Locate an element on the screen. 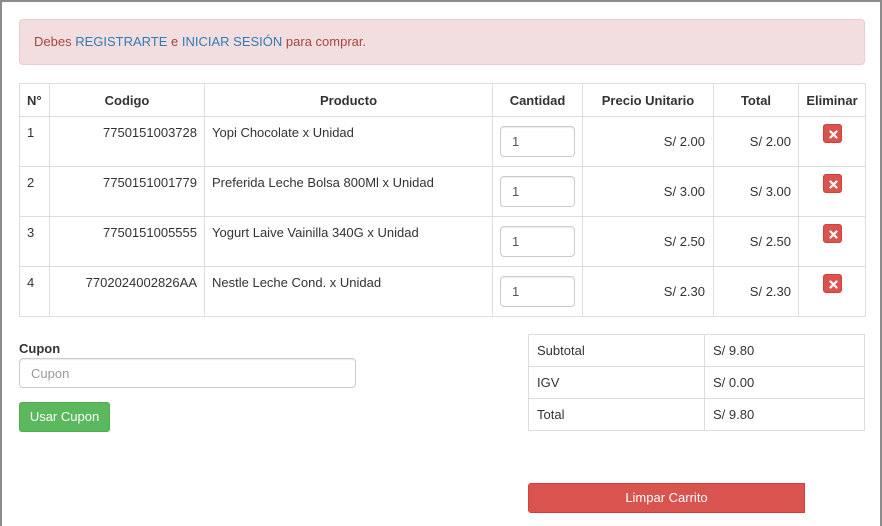 This screenshot has width=882, height=526. unit-price: S/ 2.00 is located at coordinates (648, 141).